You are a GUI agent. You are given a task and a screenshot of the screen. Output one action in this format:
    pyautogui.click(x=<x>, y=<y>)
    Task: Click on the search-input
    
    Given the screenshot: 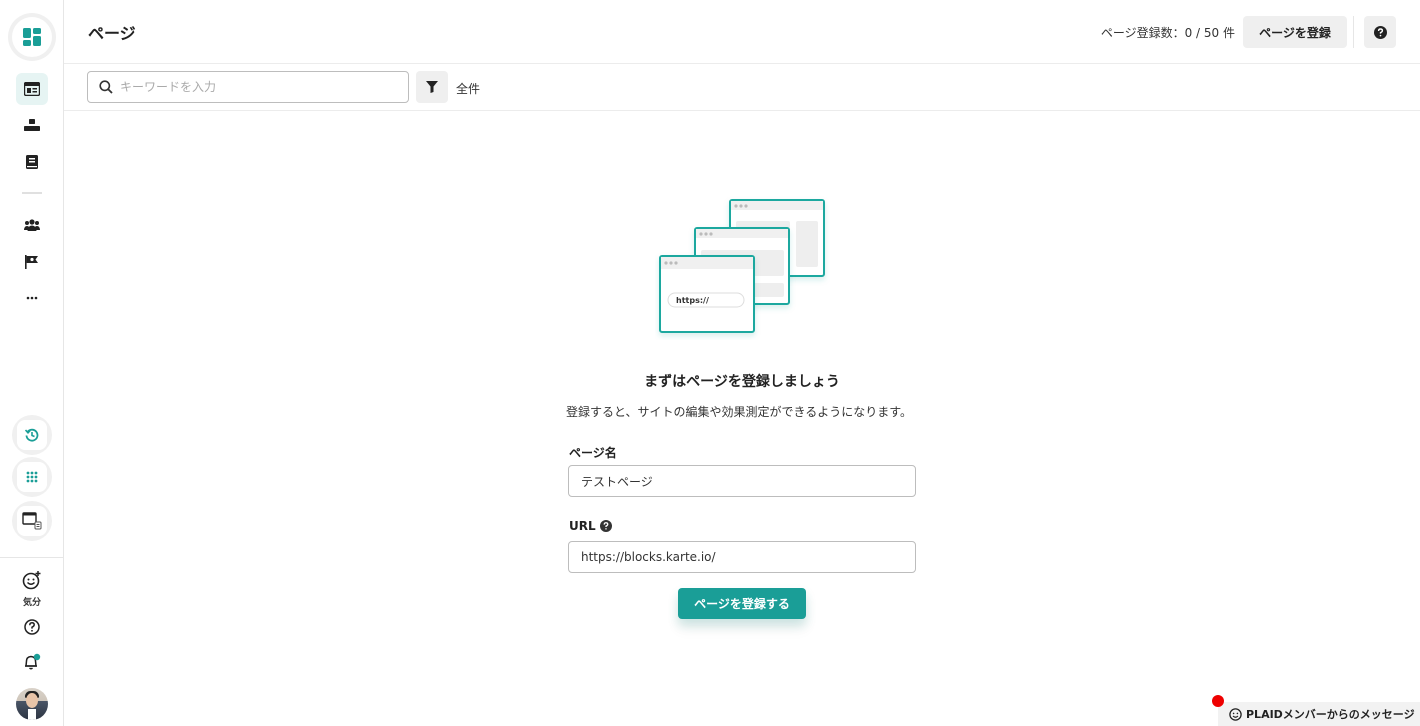 What is the action you would take?
    pyautogui.click(x=260, y=87)
    